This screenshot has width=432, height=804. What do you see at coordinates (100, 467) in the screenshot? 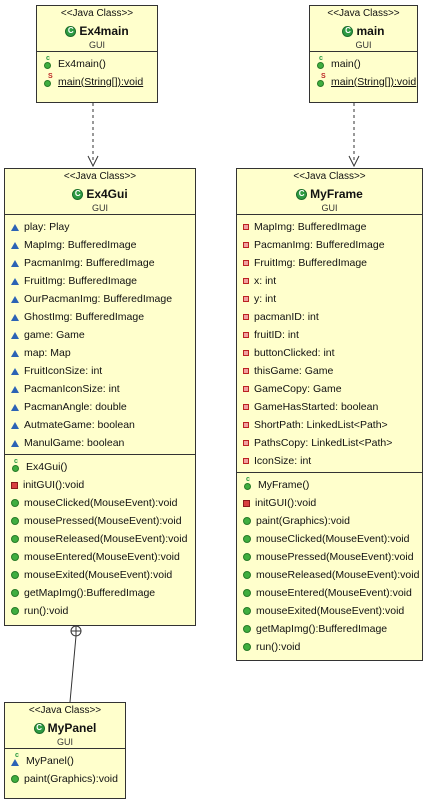
I see `method-row: c Ex4Gui()` at bounding box center [100, 467].